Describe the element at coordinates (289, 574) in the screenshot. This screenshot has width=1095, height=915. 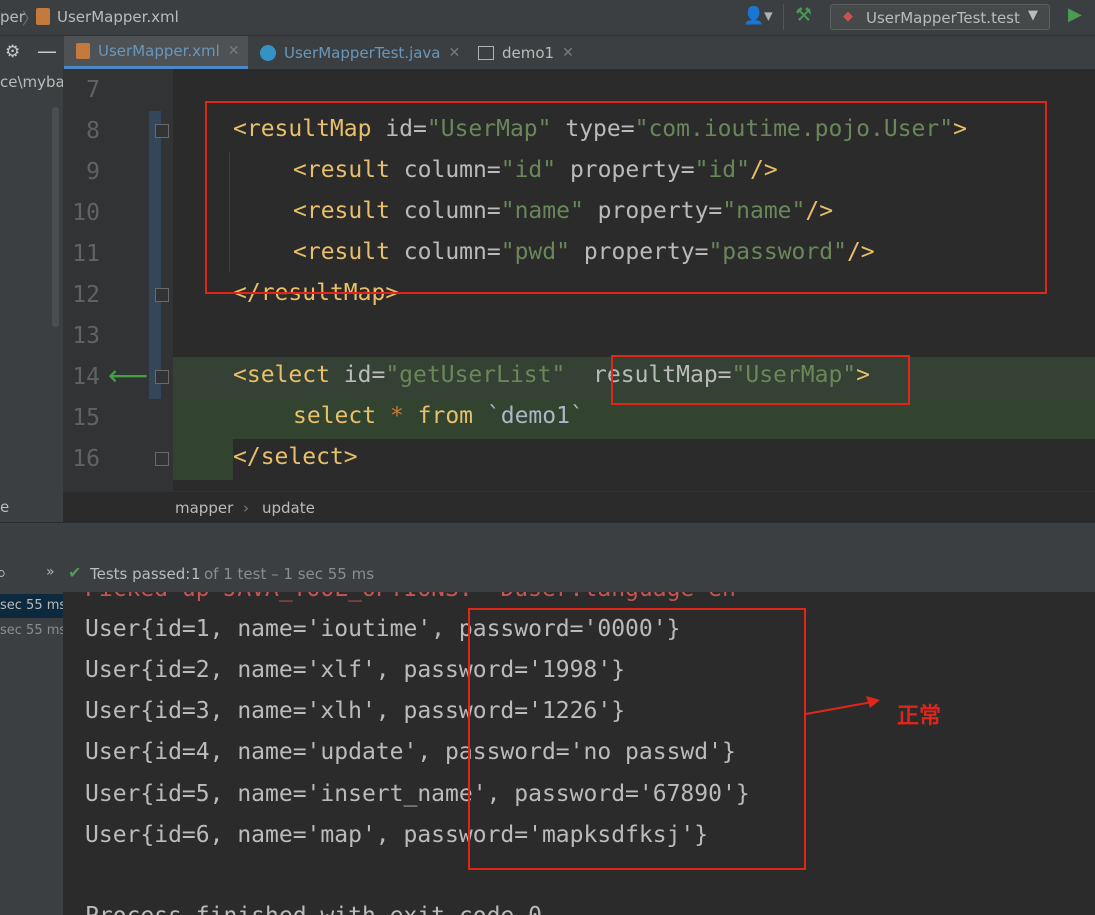
I see `tests-status-detail: of 1 test – 1 sec 55 ms` at that location.